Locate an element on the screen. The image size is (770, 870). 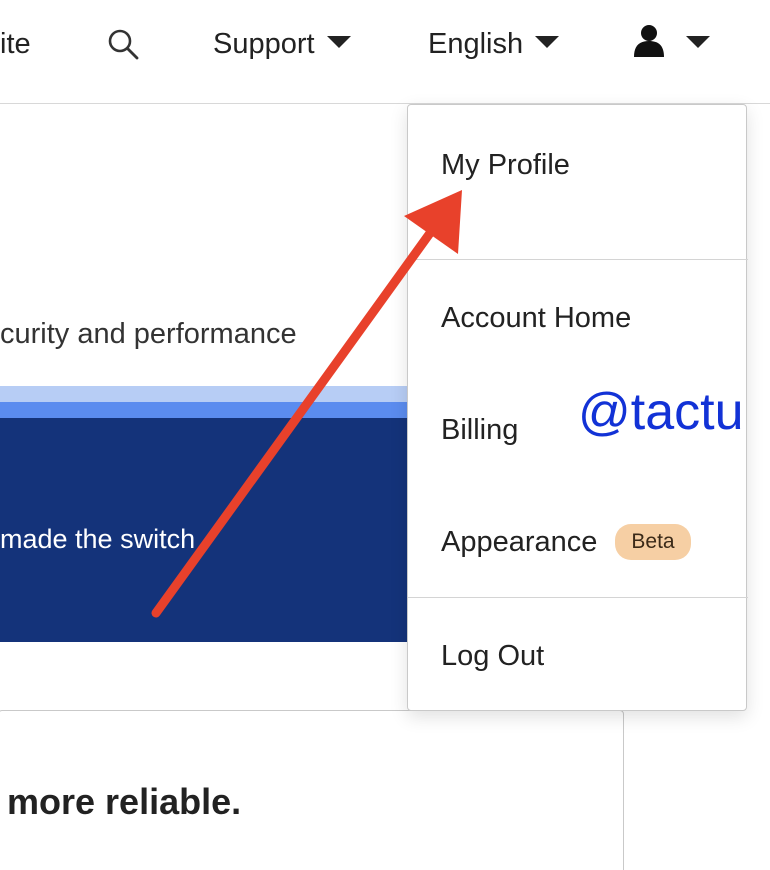
content-card: more reliable. is located at coordinates (312, 790).